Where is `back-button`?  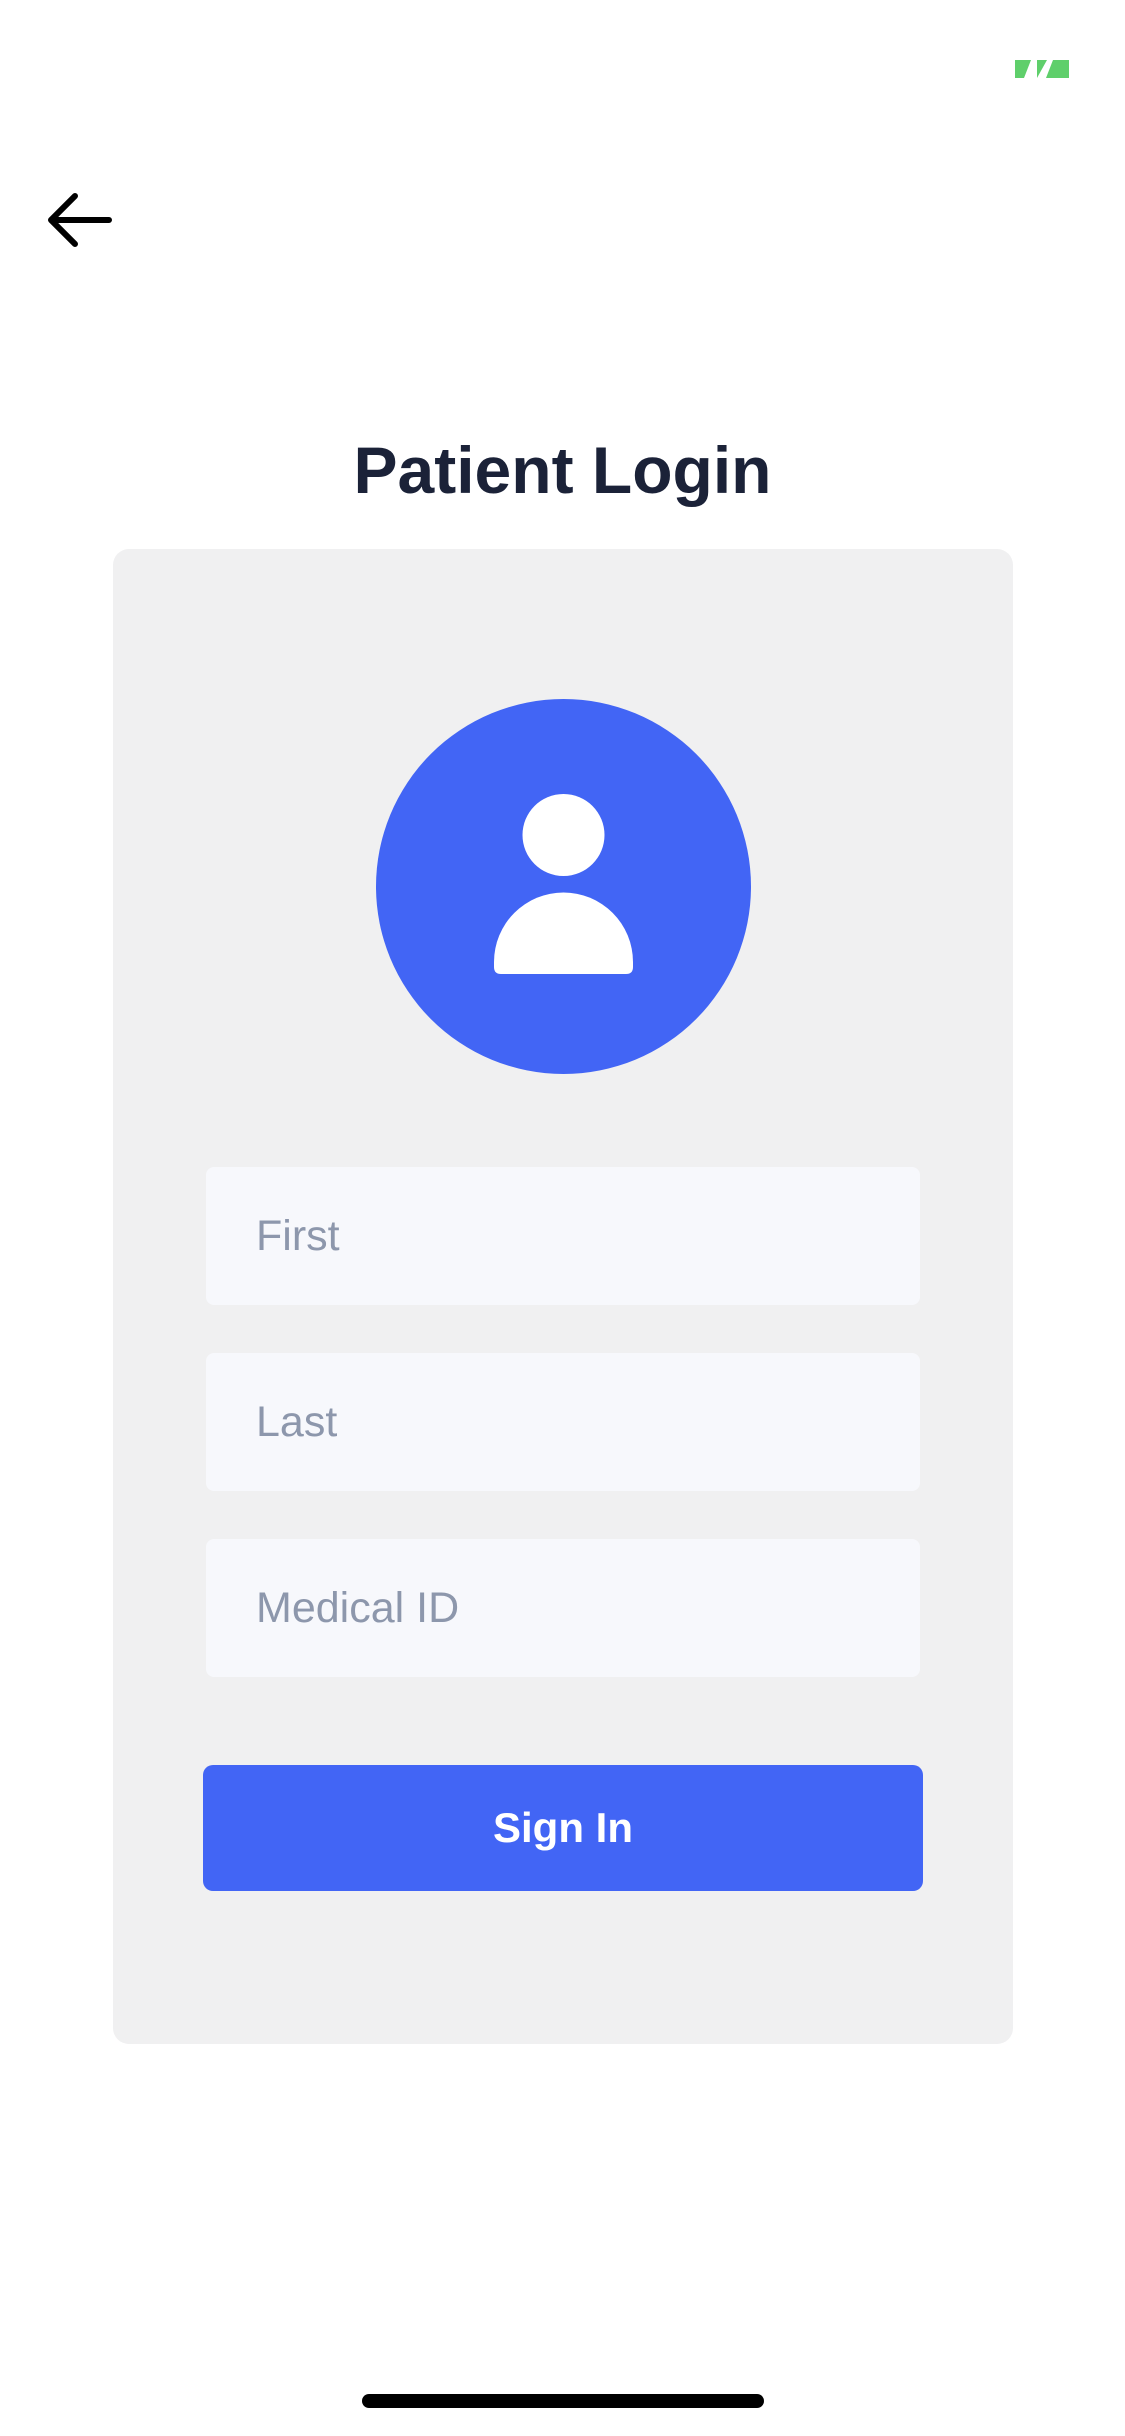
back-button is located at coordinates (80, 220).